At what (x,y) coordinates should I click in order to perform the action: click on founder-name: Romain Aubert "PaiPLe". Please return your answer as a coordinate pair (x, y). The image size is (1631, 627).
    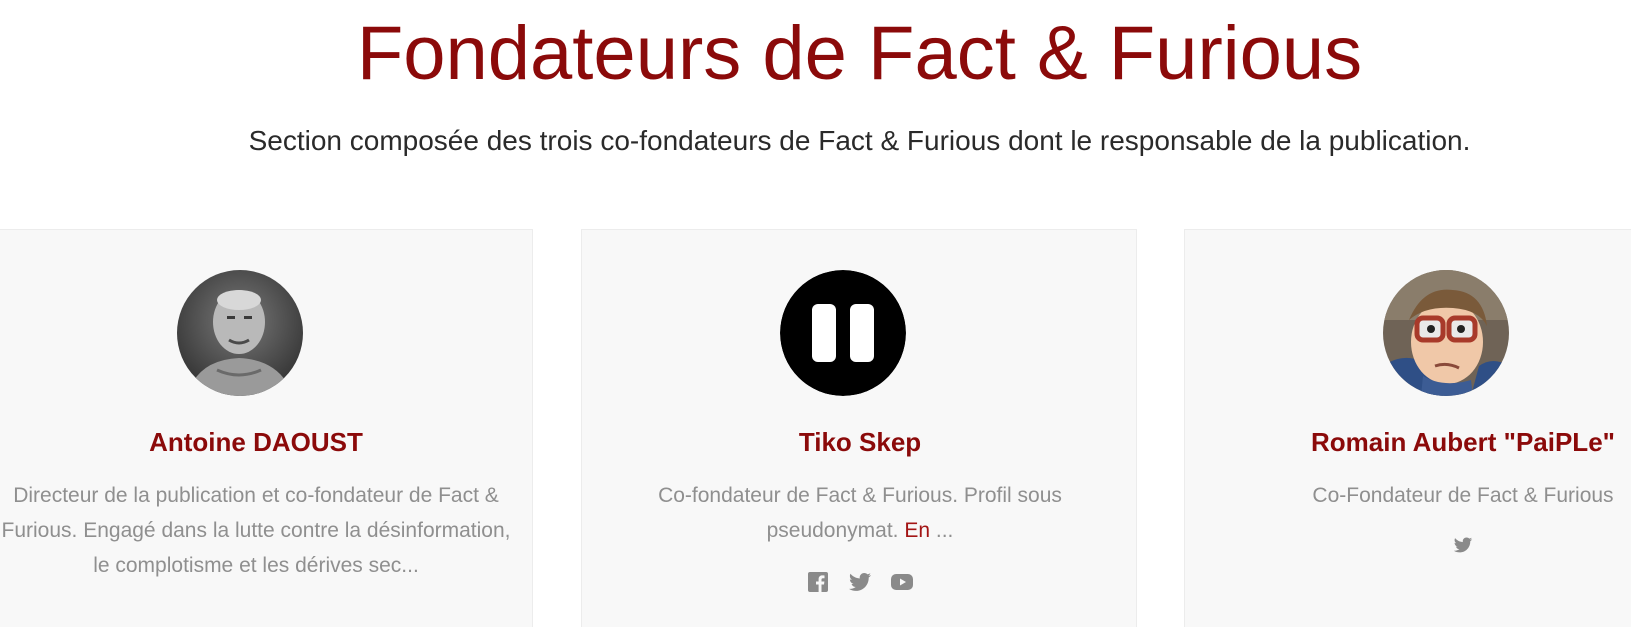
    Looking at the image, I should click on (1408, 442).